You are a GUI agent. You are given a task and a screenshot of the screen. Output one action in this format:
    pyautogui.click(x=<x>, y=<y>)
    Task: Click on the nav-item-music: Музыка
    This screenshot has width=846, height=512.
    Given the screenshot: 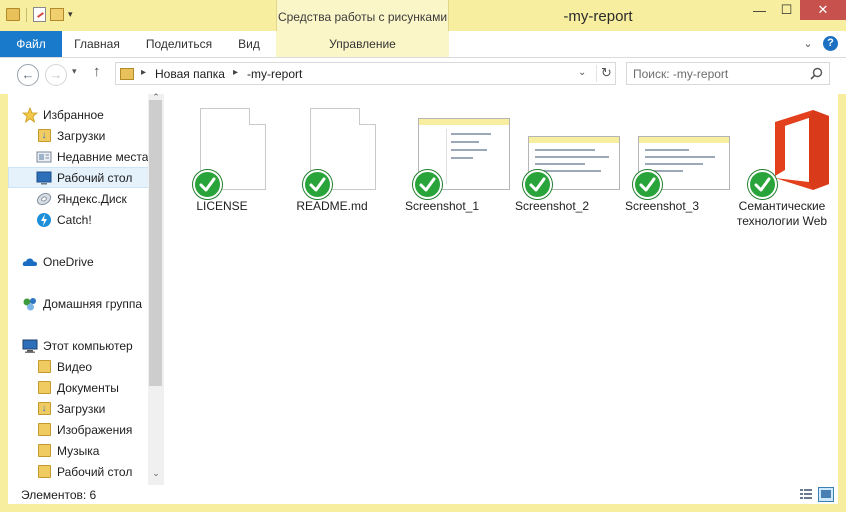 What is the action you would take?
    pyautogui.click(x=92, y=450)
    